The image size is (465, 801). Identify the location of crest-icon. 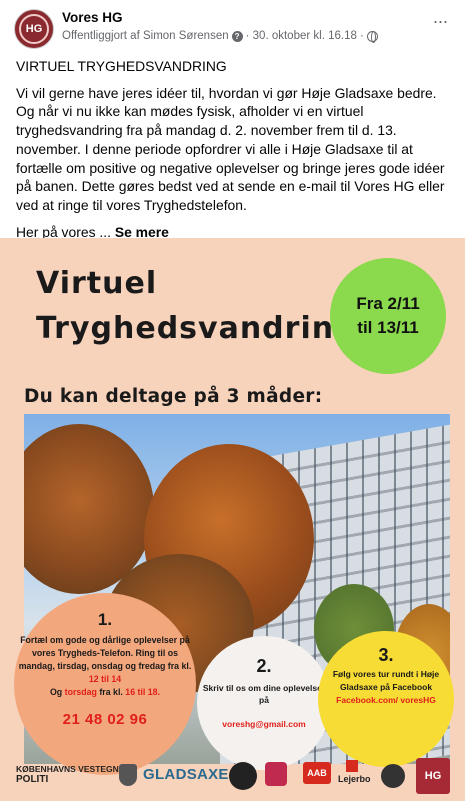
(128, 775).